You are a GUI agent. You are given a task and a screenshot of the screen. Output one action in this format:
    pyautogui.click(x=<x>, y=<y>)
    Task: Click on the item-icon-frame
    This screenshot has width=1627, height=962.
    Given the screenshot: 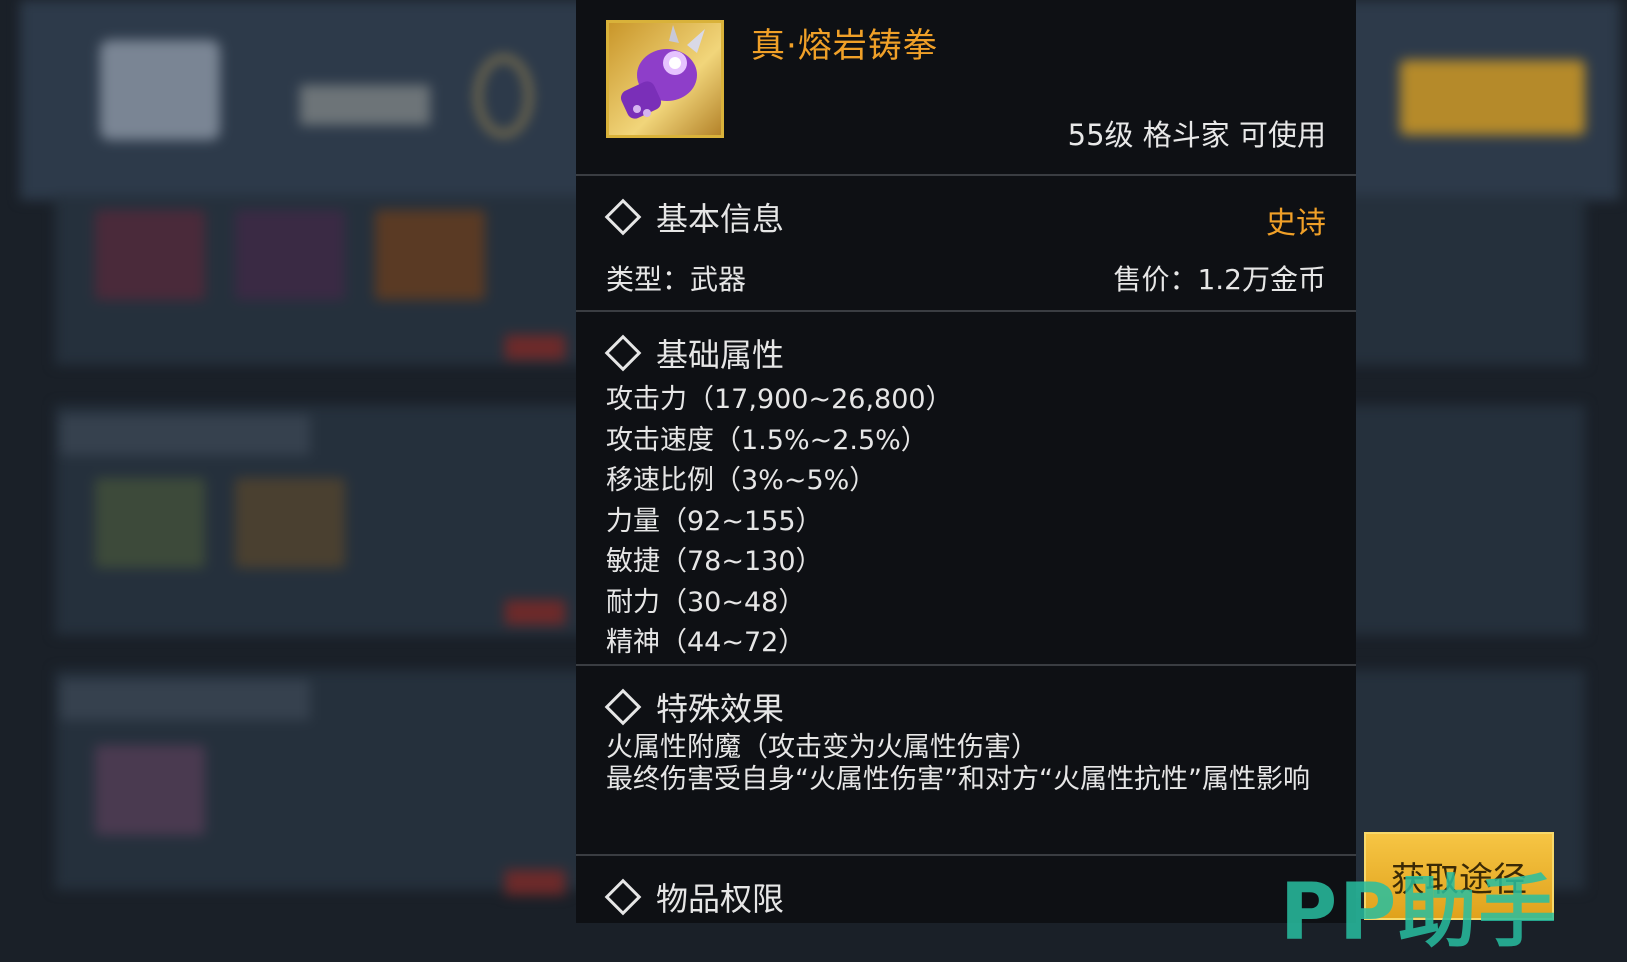 What is the action you would take?
    pyautogui.click(x=665, y=79)
    